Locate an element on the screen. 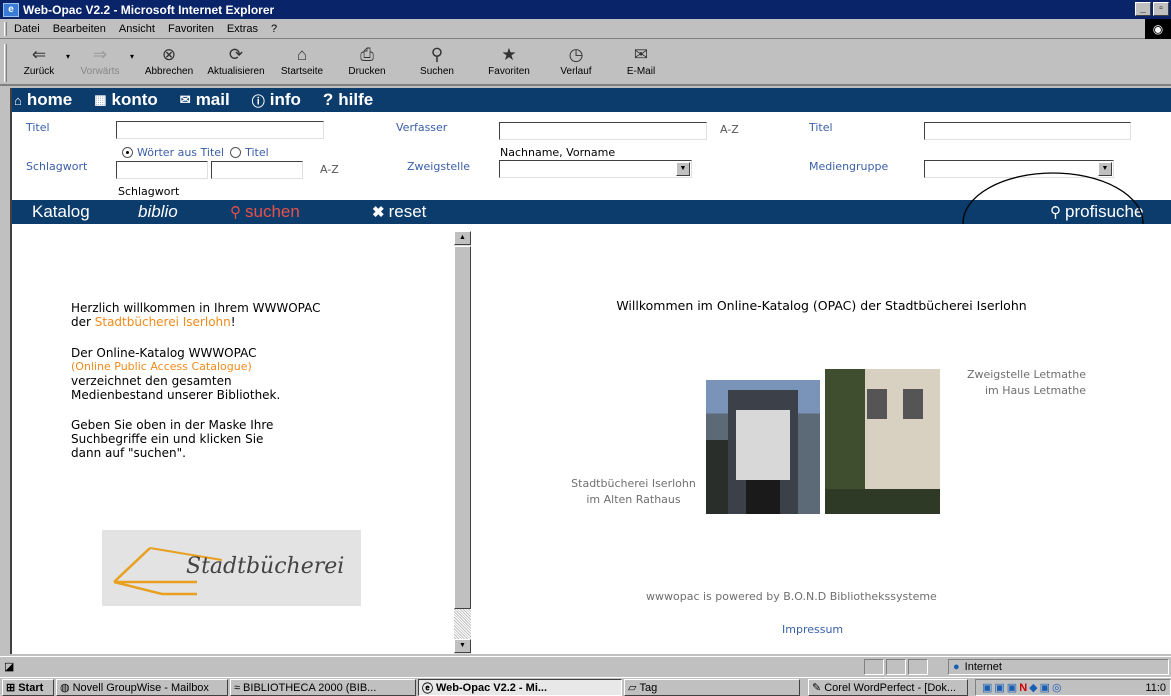 The width and height of the screenshot is (1171, 696). favorites-folder-icon: ★ is located at coordinates (509, 54).